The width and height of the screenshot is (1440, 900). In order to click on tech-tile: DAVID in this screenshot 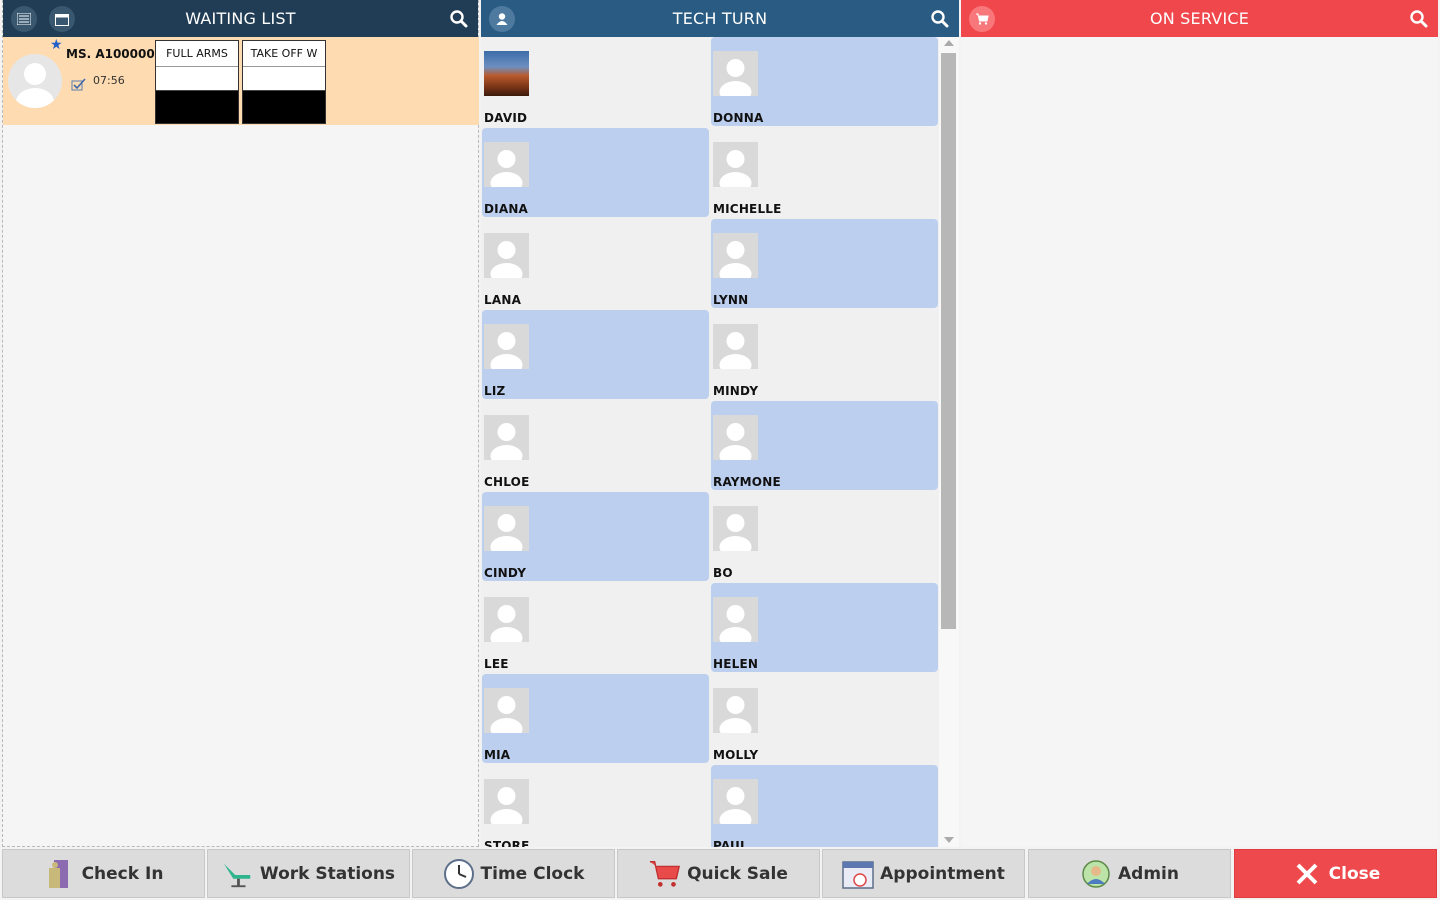, I will do `click(595, 81)`.